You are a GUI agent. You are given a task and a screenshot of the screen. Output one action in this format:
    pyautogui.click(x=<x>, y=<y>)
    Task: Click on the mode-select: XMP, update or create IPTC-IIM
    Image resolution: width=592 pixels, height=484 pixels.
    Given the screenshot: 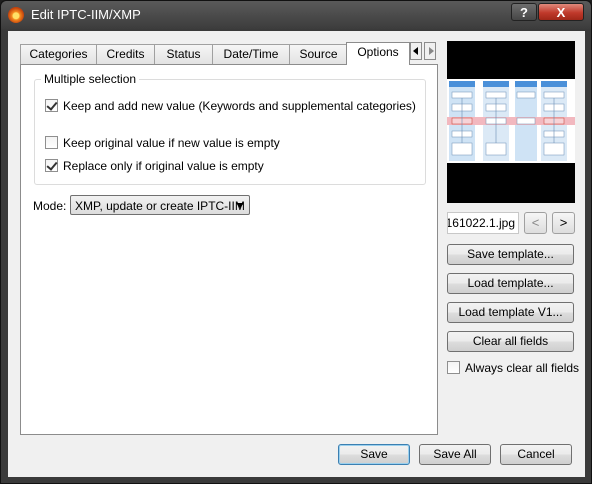 What is the action you would take?
    pyautogui.click(x=160, y=205)
    